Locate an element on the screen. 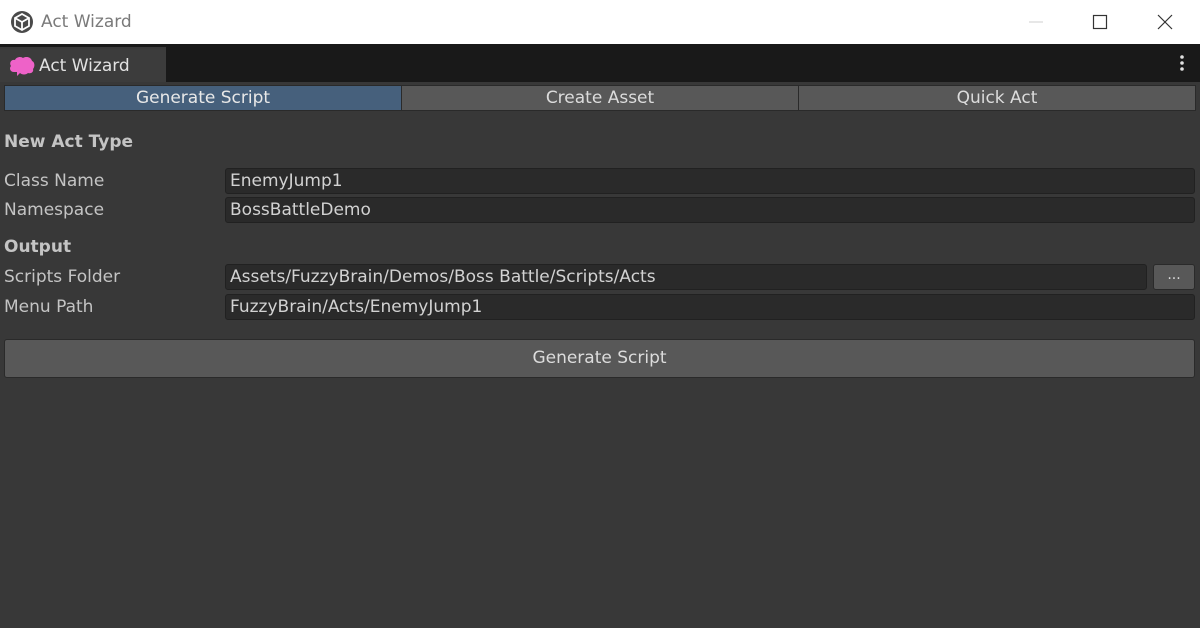 Image resolution: width=1200 pixels, height=628 pixels. tab-act-wizard-label: Act Wizard is located at coordinates (84, 66).